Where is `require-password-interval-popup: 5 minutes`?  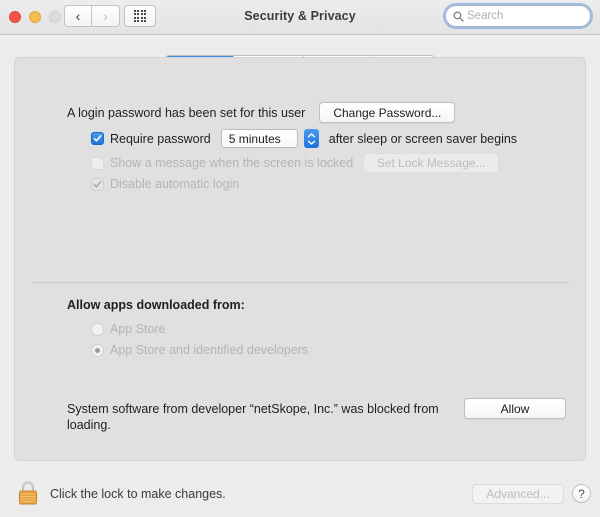 require-password-interval-popup: 5 minutes is located at coordinates (259, 138).